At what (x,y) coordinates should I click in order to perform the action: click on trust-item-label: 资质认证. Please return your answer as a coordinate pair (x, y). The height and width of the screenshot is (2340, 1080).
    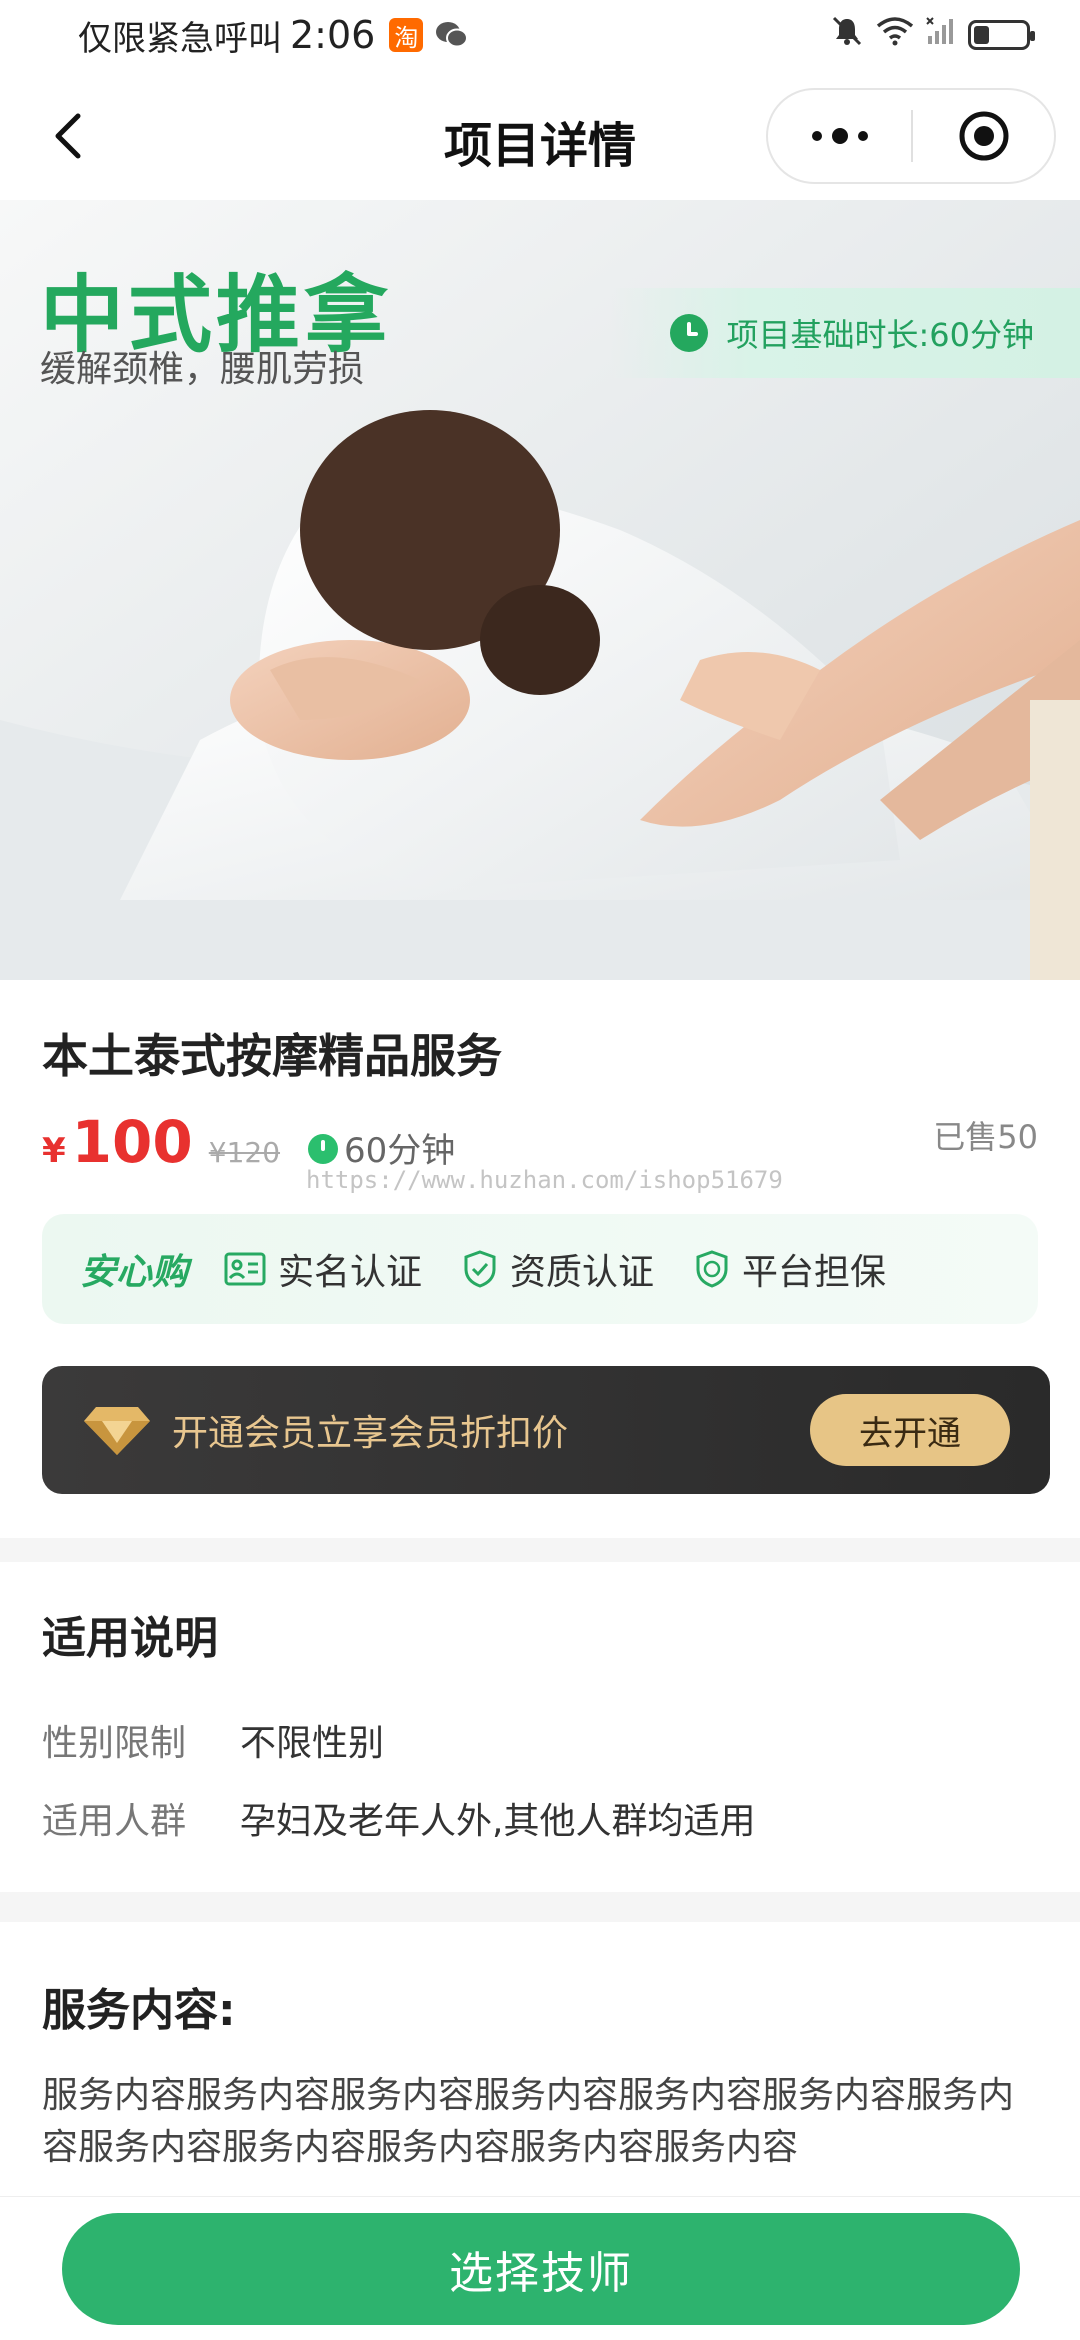
    Looking at the image, I should click on (582, 1272).